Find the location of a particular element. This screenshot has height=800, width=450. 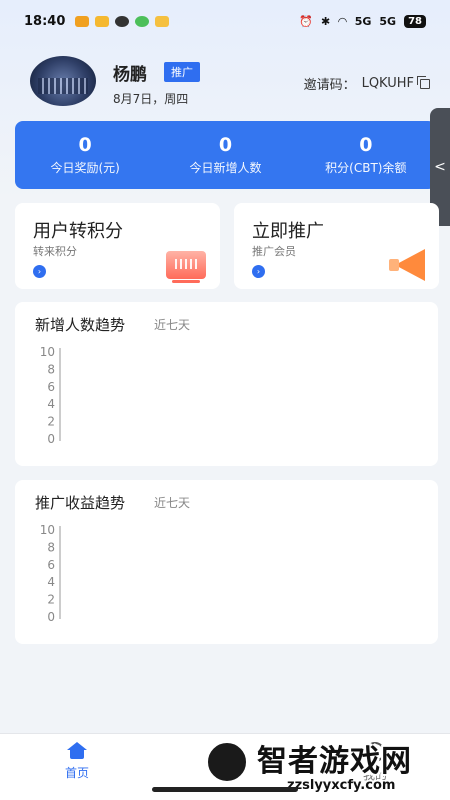

invite-label: 邀请码： is located at coordinates (329, 85).